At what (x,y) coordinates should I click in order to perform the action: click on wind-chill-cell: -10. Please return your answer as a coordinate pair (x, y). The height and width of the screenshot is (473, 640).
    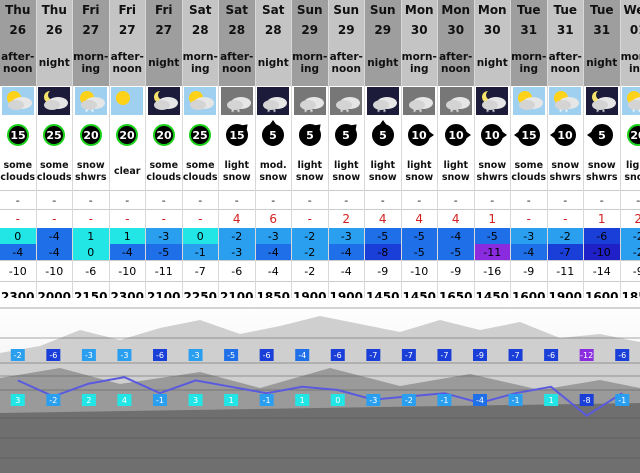
    Looking at the image, I should click on (18, 271).